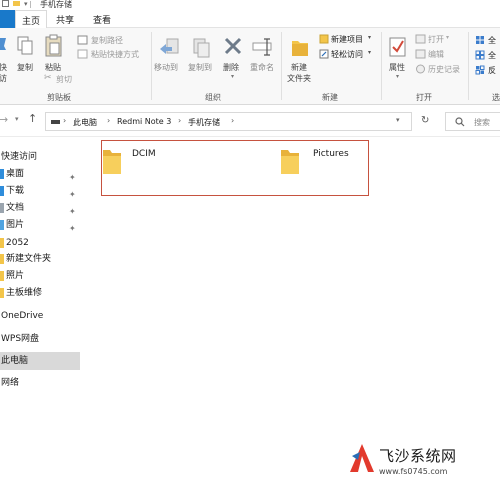 This screenshot has width=500, height=487. Describe the element at coordinates (32, 118) in the screenshot. I see `up-arrow-icon: ↑` at that location.